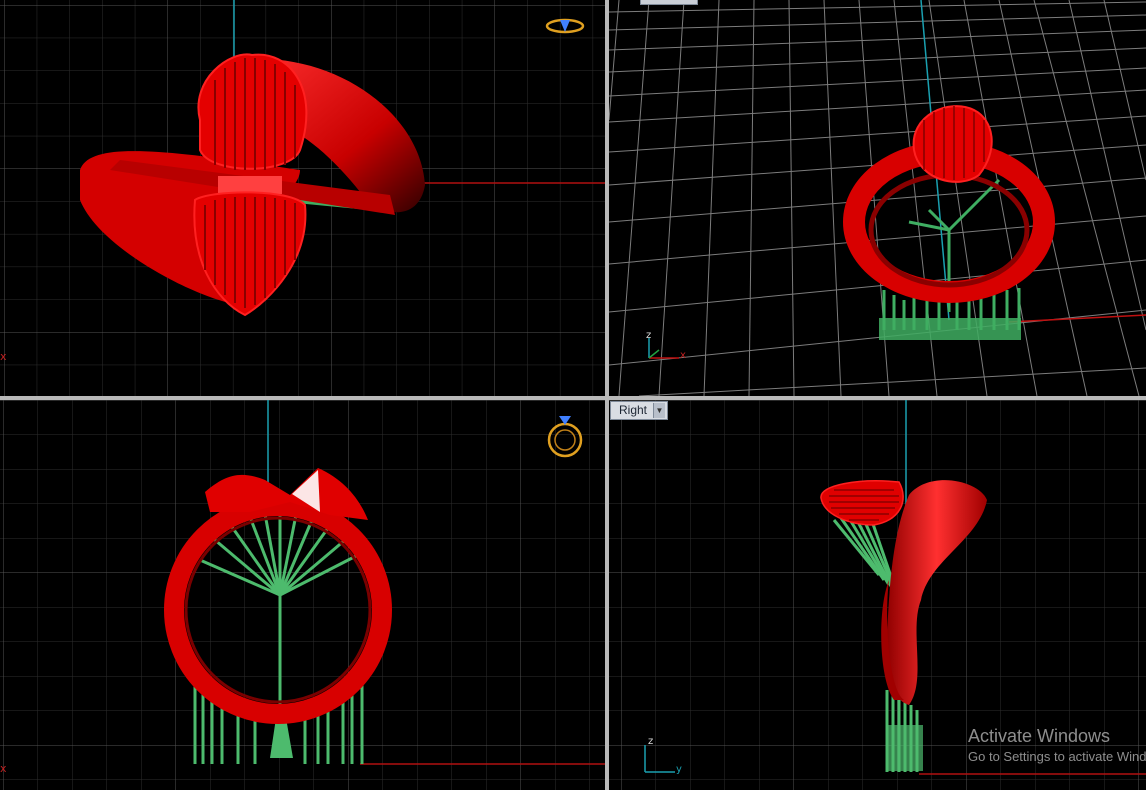 This screenshot has width=1146, height=790. Describe the element at coordinates (1057, 756) in the screenshot. I see `watermark-subtitle: Go to Settings to activate Windows.` at that location.